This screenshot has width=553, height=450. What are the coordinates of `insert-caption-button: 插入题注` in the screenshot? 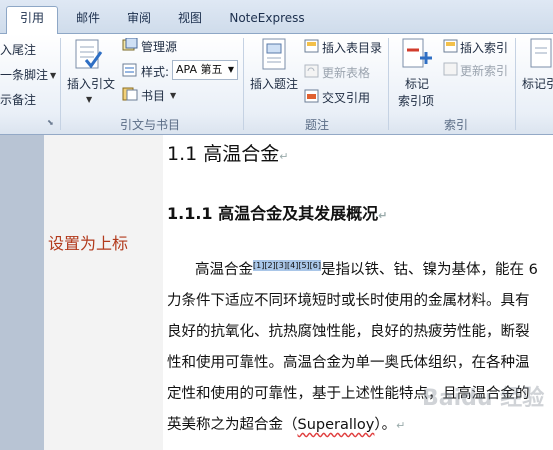 It's located at (274, 83).